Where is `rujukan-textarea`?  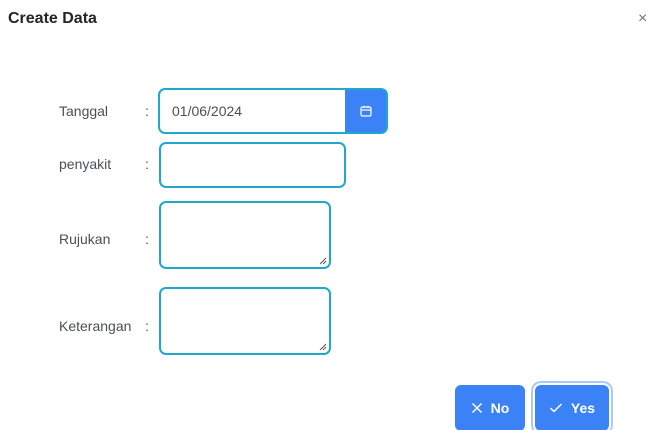
rujukan-textarea is located at coordinates (245, 235).